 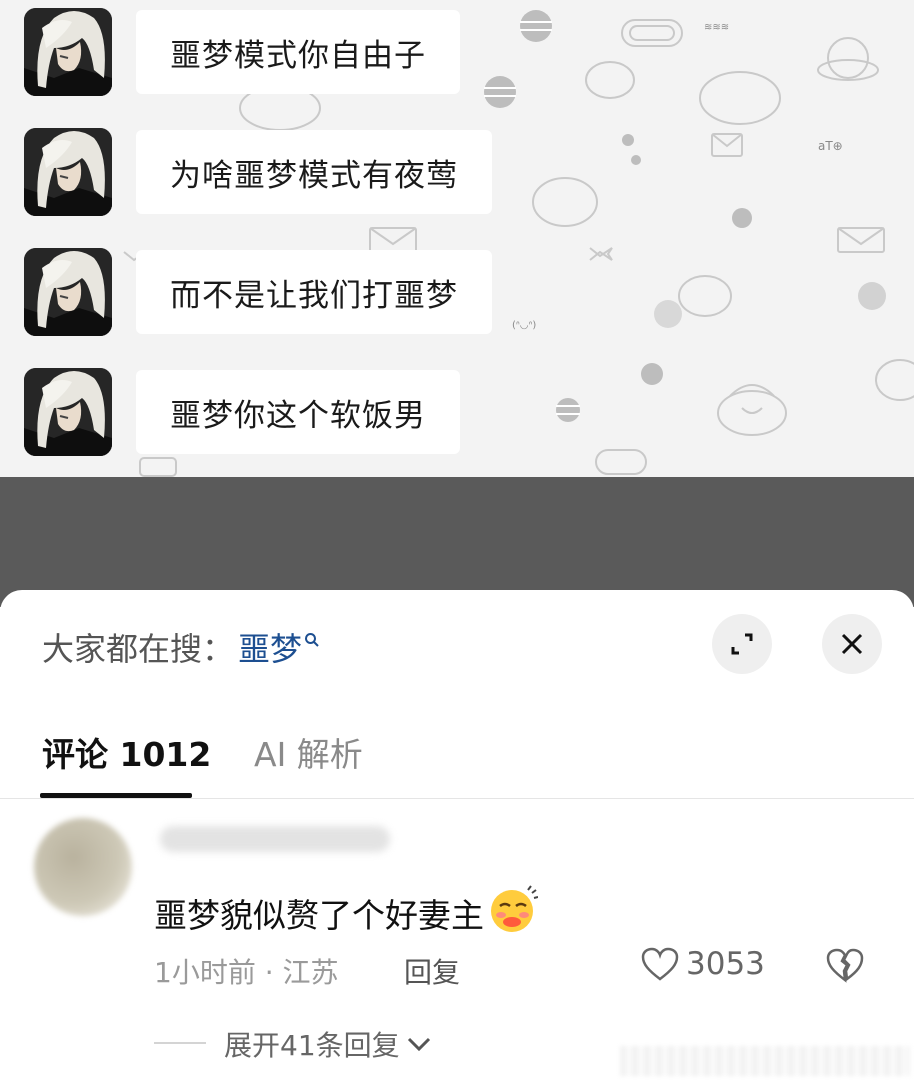 I want to click on expand-fullscreen-button, so click(x=742, y=644).